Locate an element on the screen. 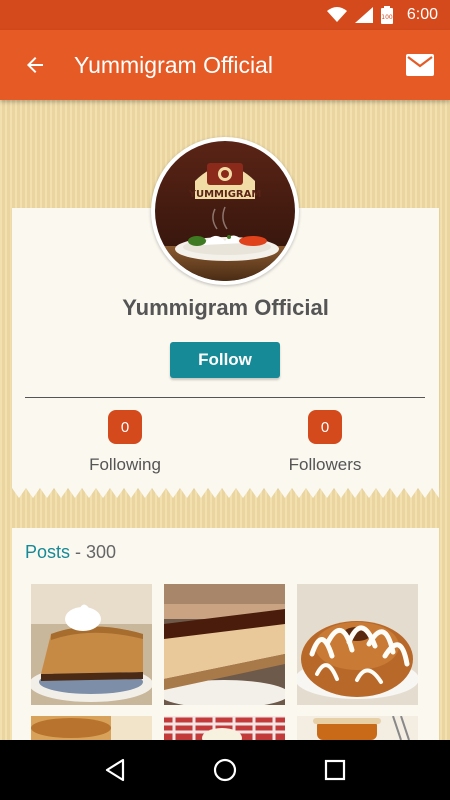  avatar: YUMMIGRAM is located at coordinates (225, 211).